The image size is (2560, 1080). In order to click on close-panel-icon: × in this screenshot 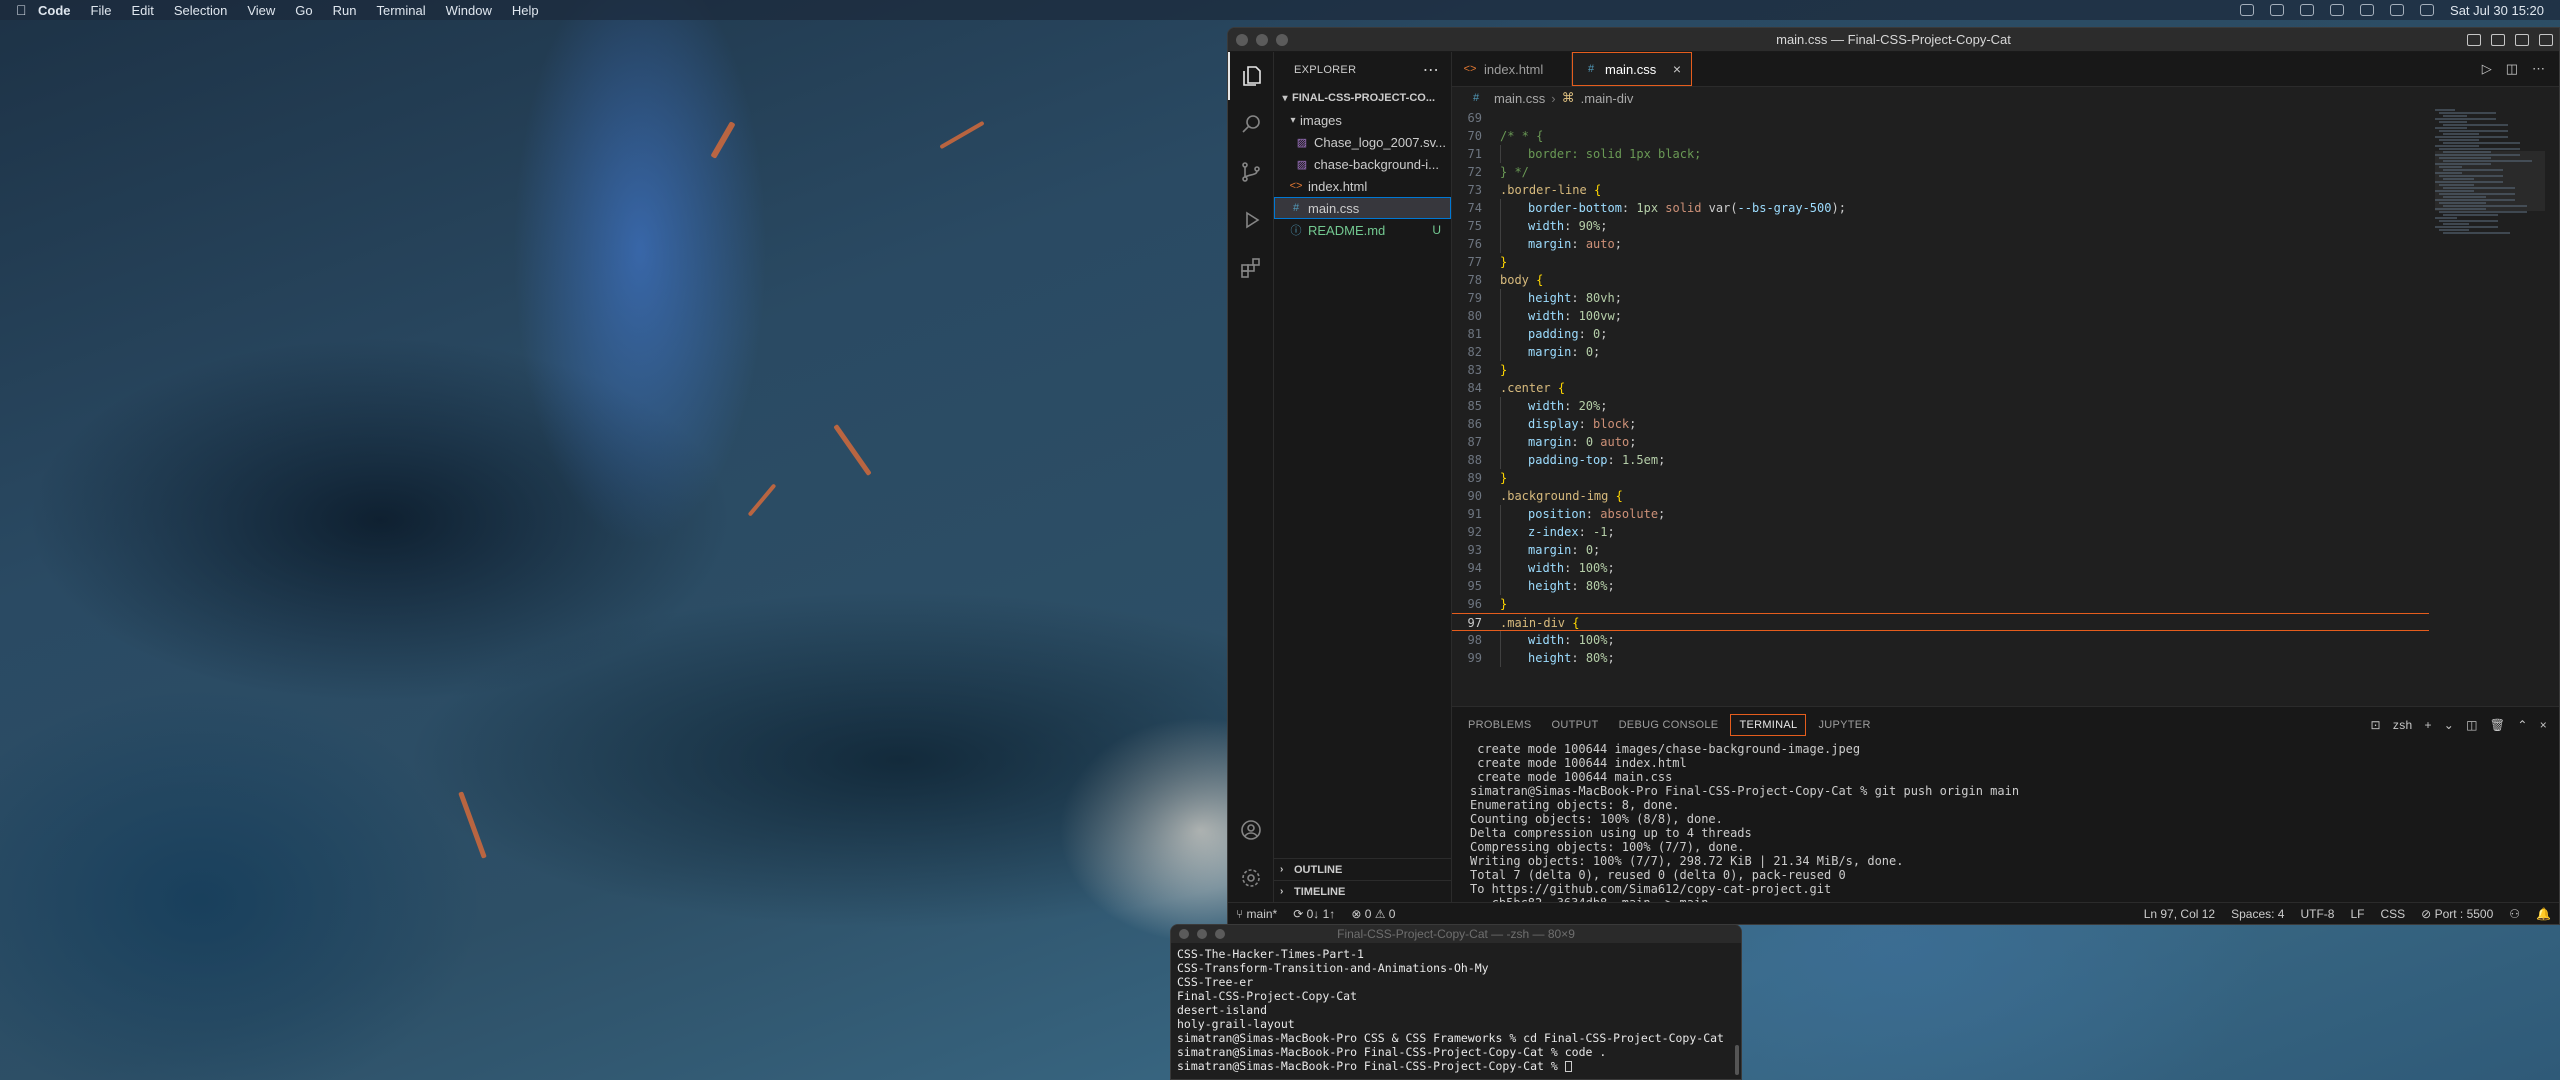, I will do `click(2543, 725)`.